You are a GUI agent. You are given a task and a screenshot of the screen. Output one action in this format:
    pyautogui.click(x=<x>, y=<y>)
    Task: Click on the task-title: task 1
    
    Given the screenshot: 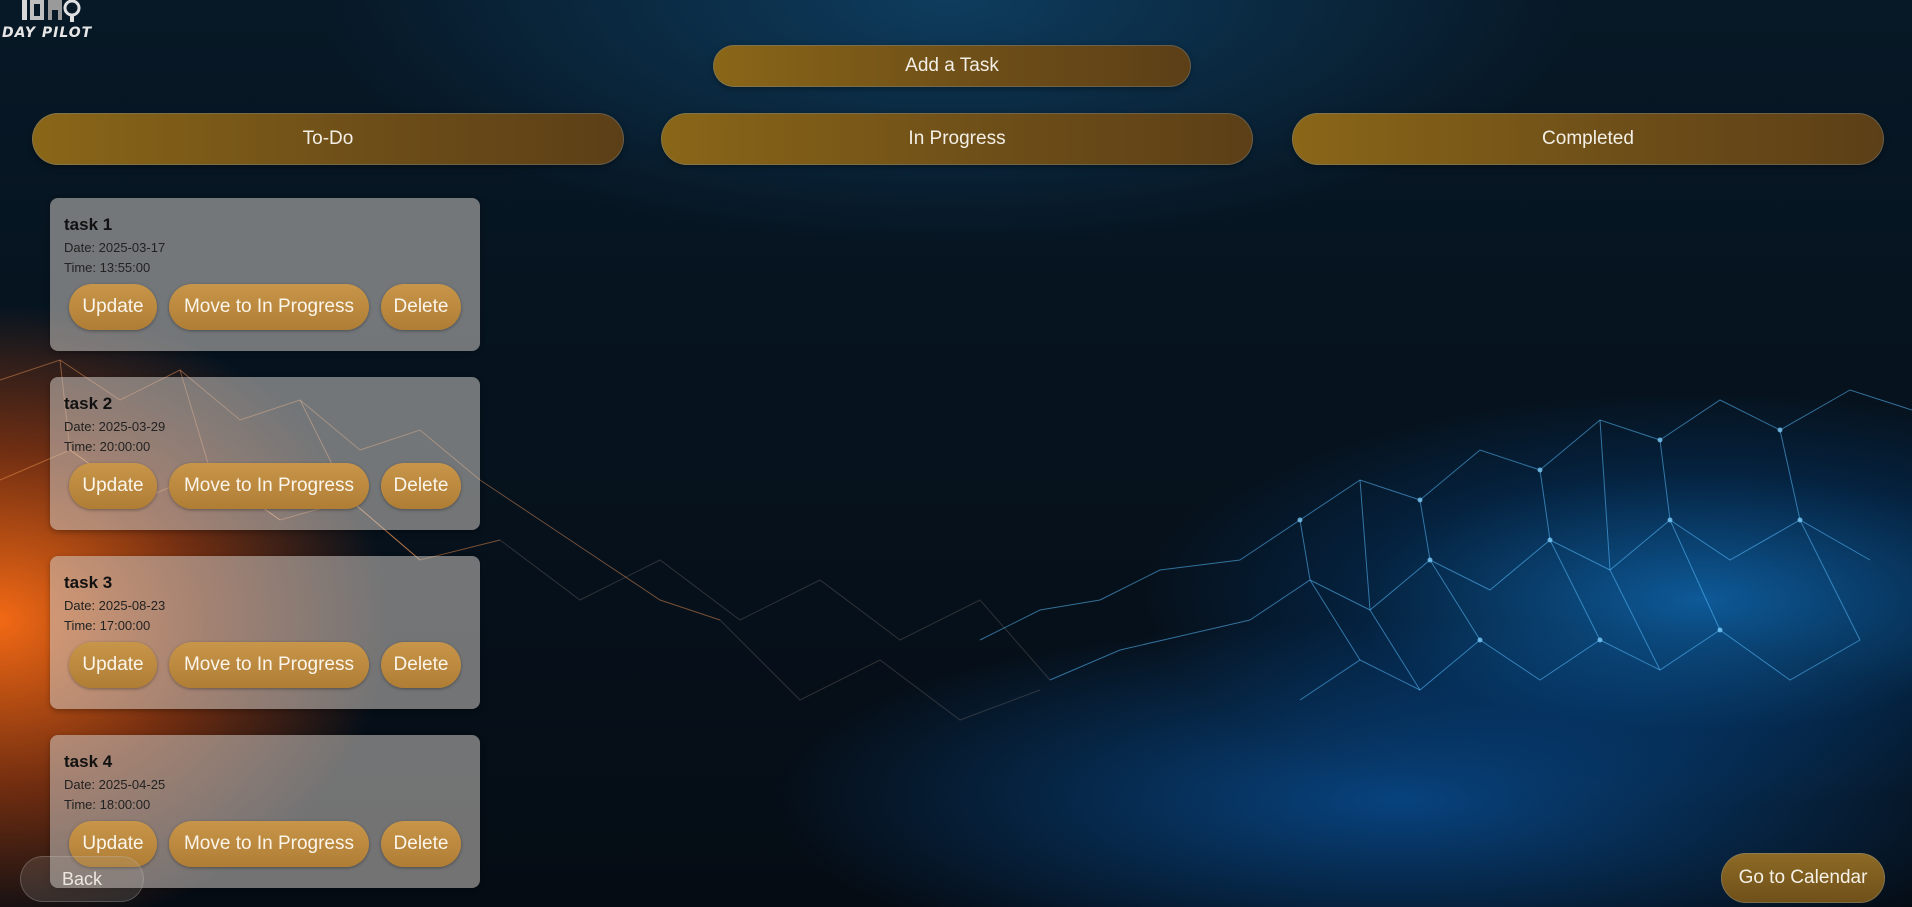 What is the action you would take?
    pyautogui.click(x=88, y=224)
    